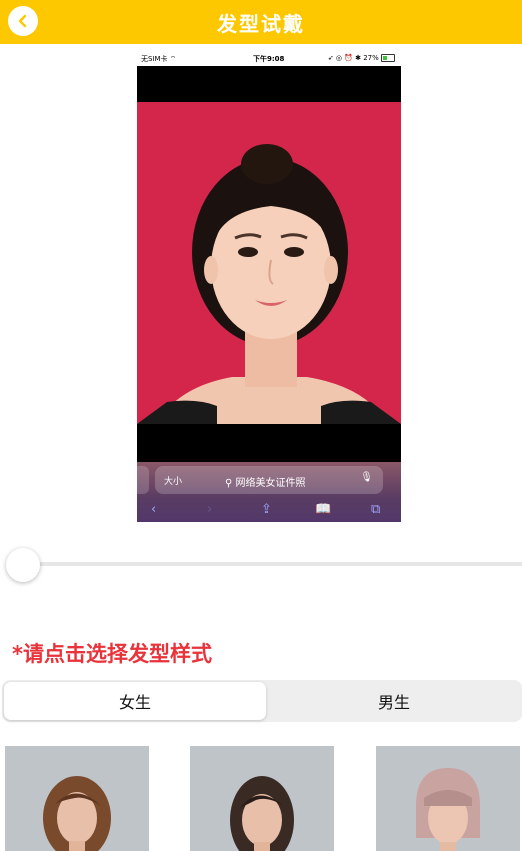 The image size is (522, 851). What do you see at coordinates (393, 701) in the screenshot?
I see `tab-male: 男生` at bounding box center [393, 701].